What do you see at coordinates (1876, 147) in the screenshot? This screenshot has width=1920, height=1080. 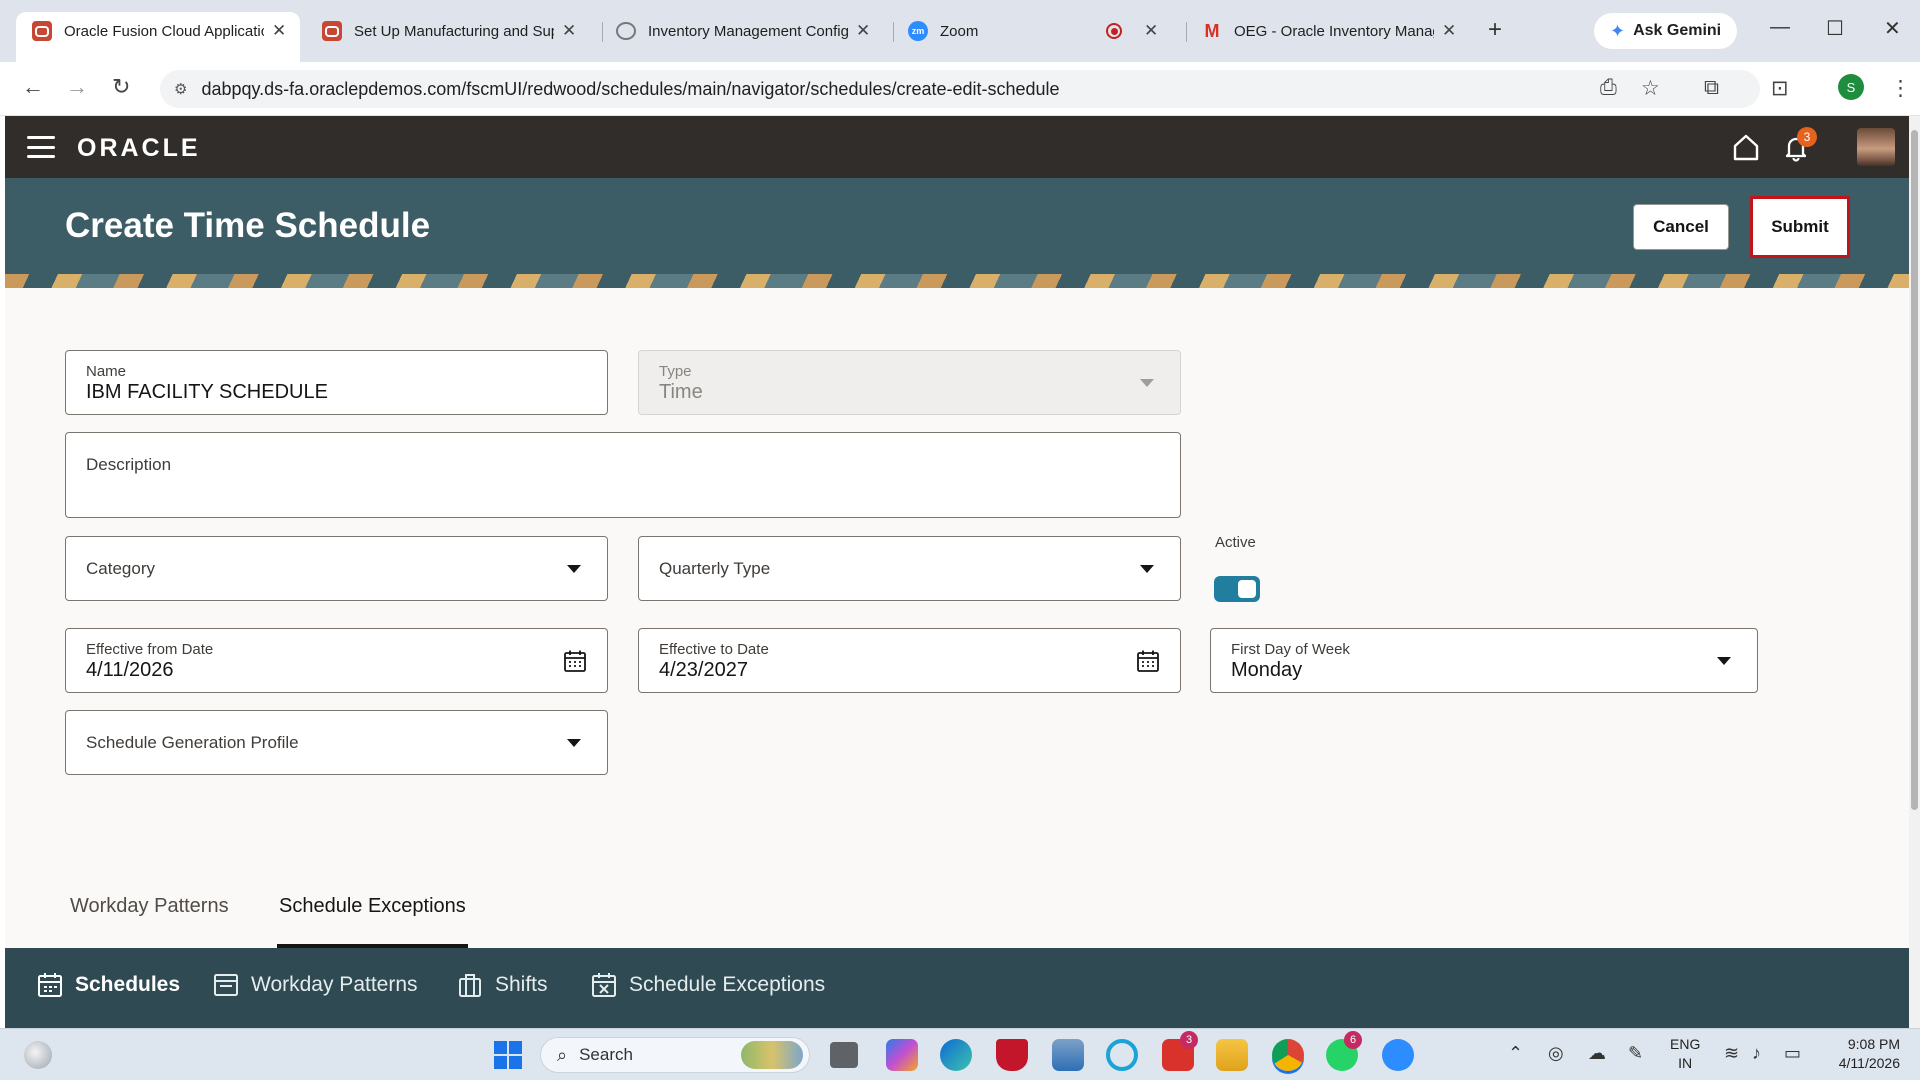 I see `user-avatar` at bounding box center [1876, 147].